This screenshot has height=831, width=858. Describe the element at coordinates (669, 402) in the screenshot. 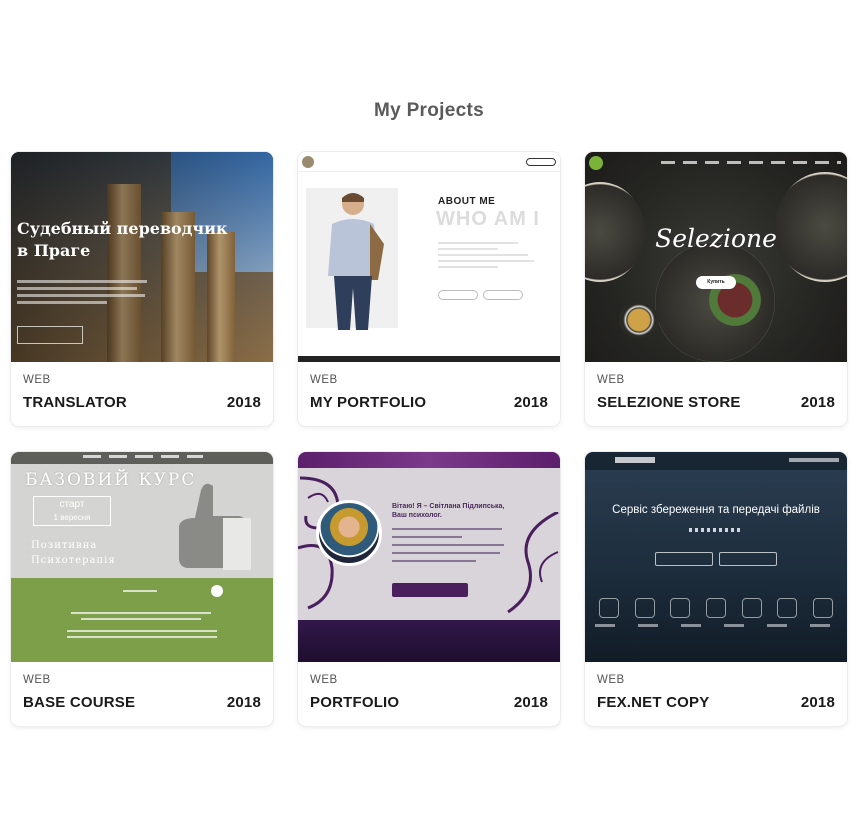

I see `project-name: SELEZIONE STORE` at that location.